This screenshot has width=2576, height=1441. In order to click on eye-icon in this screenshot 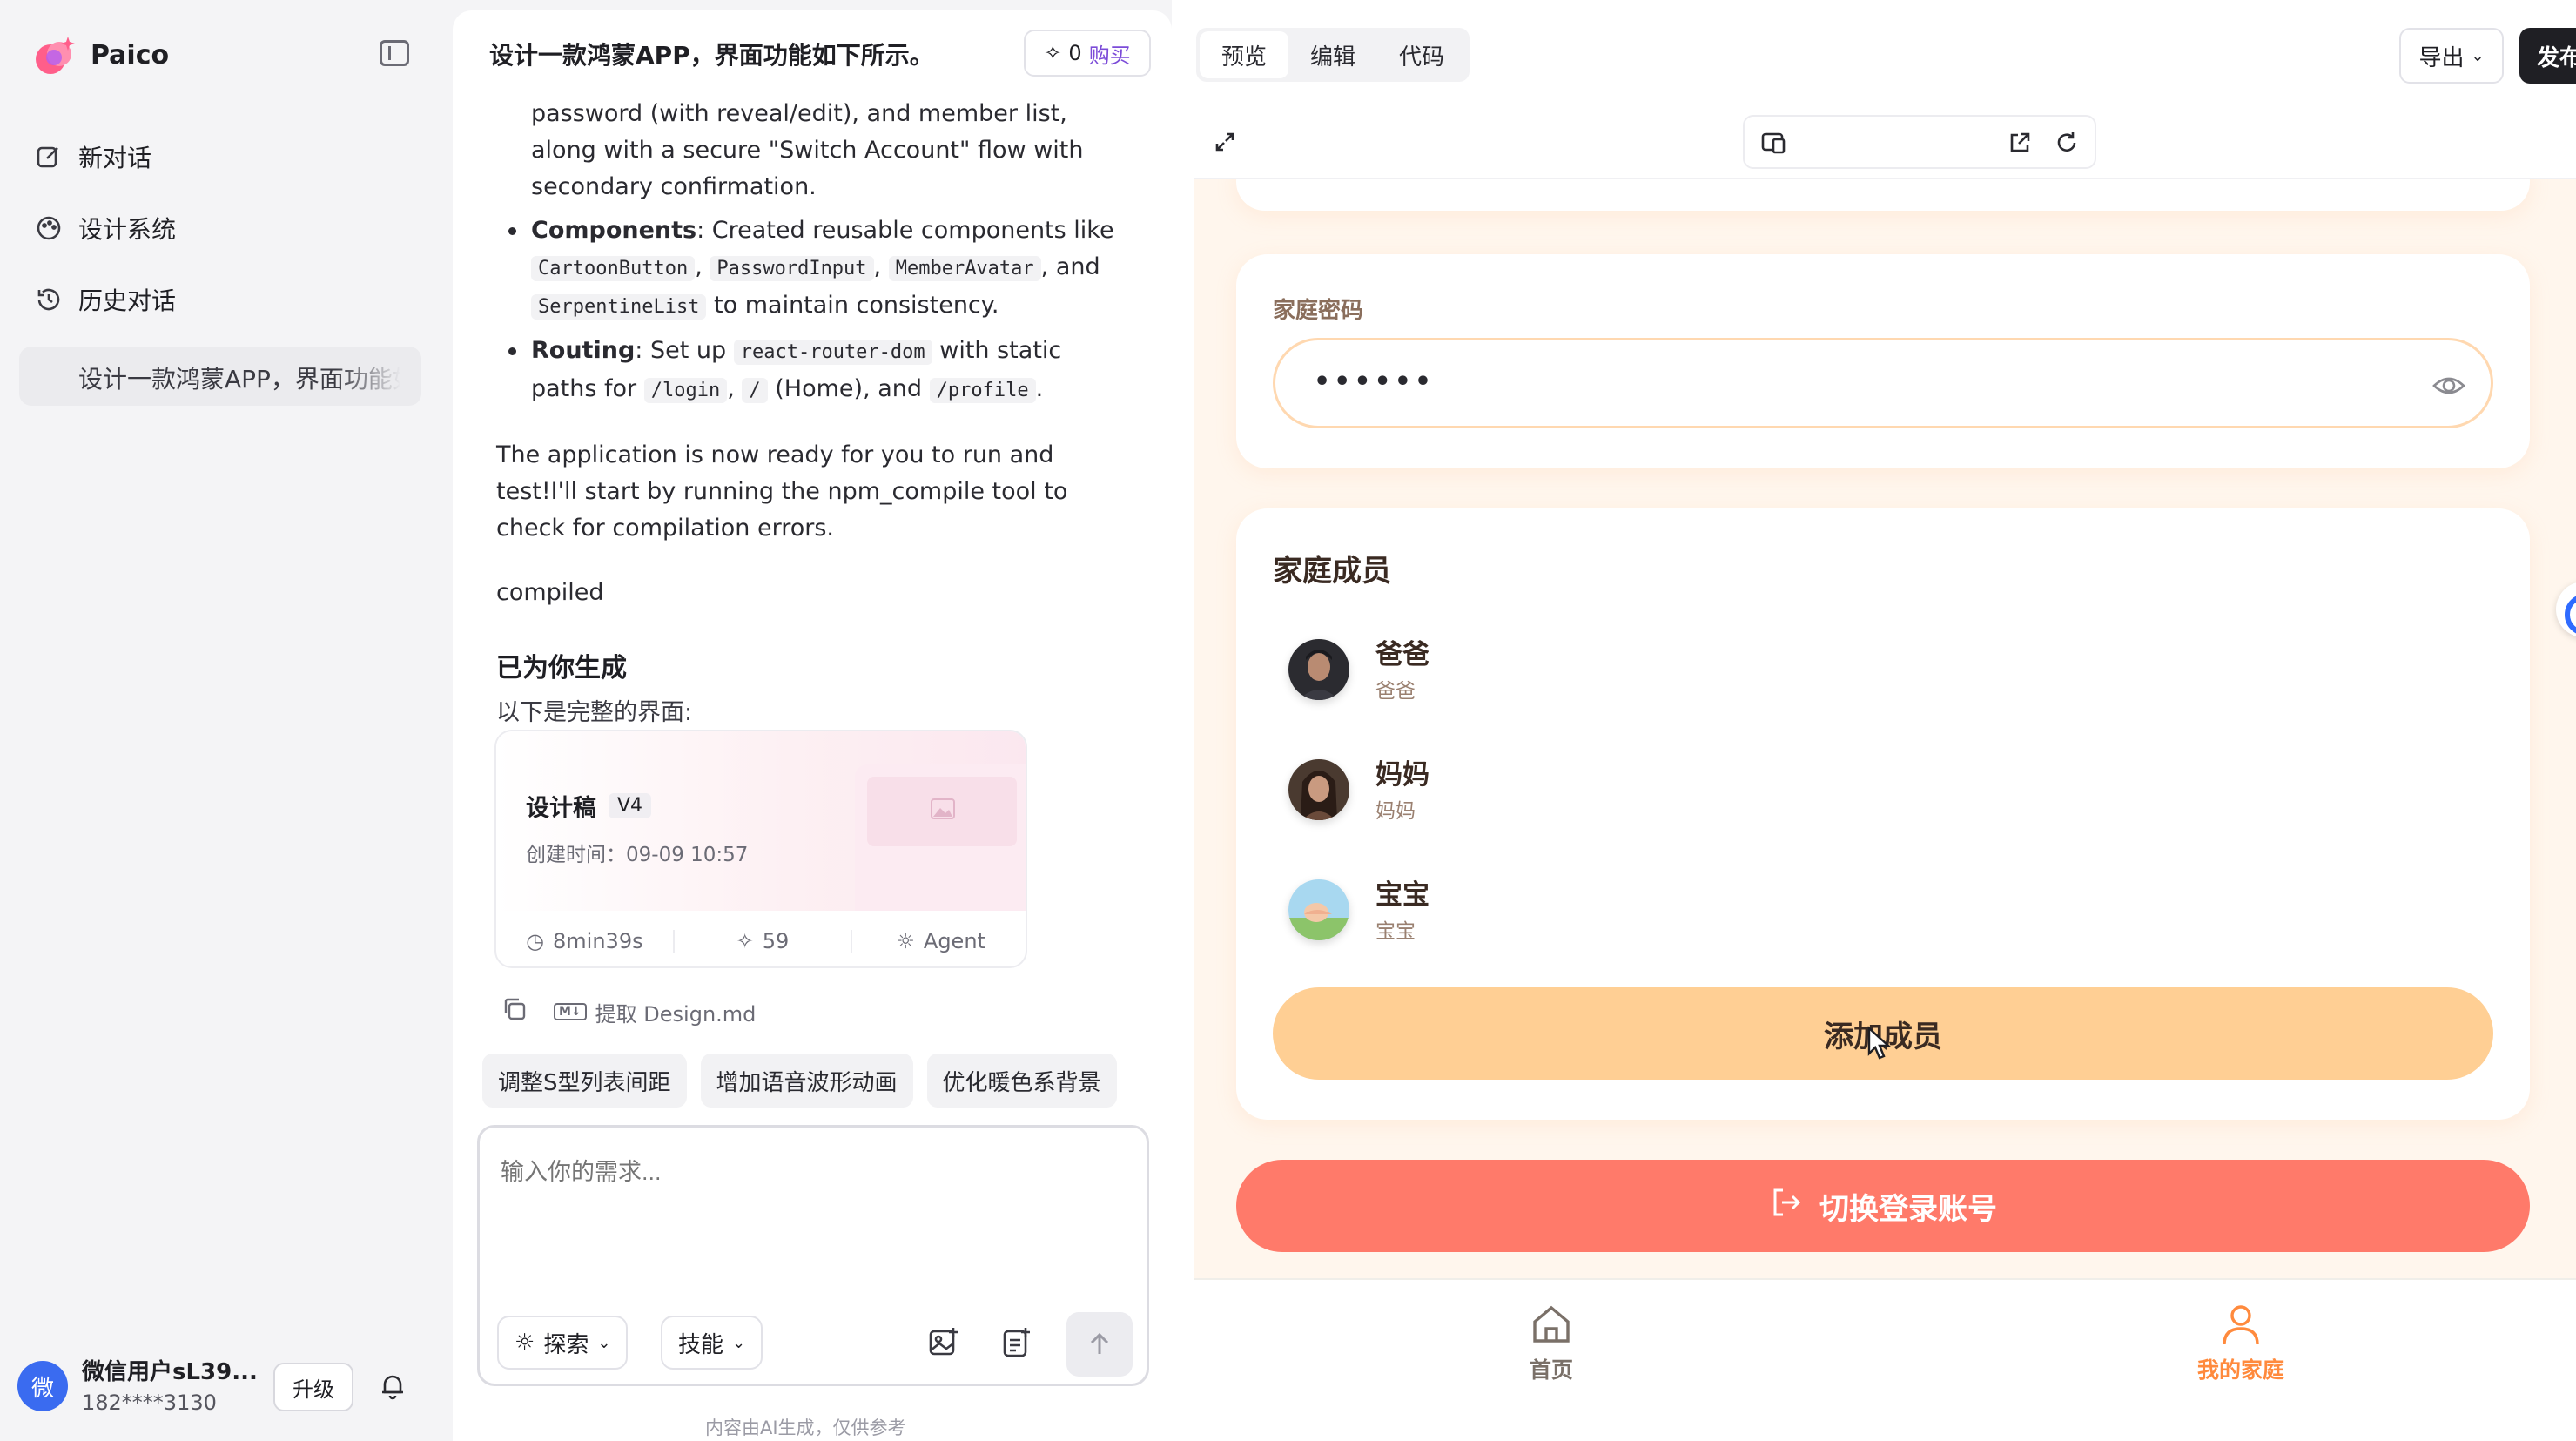, I will do `click(2448, 387)`.